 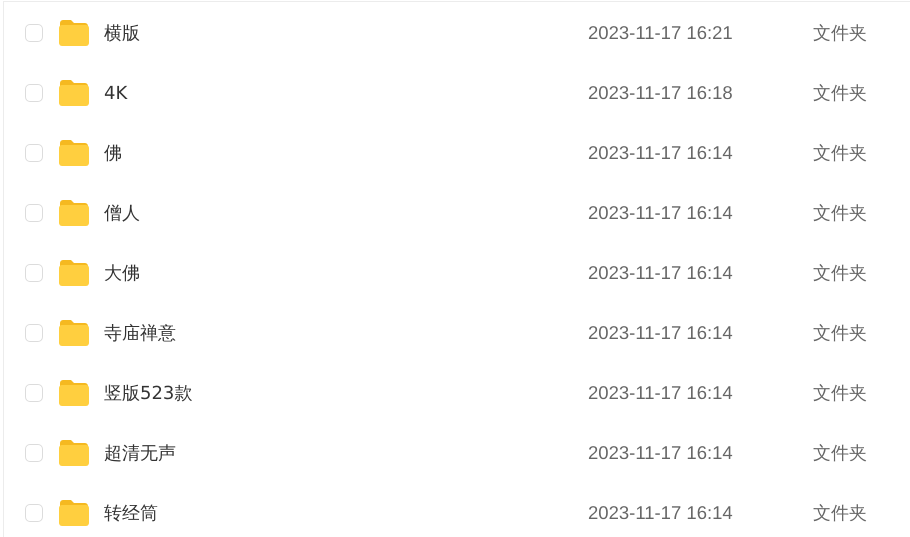 I want to click on folder-name: 横版, so click(x=339, y=33).